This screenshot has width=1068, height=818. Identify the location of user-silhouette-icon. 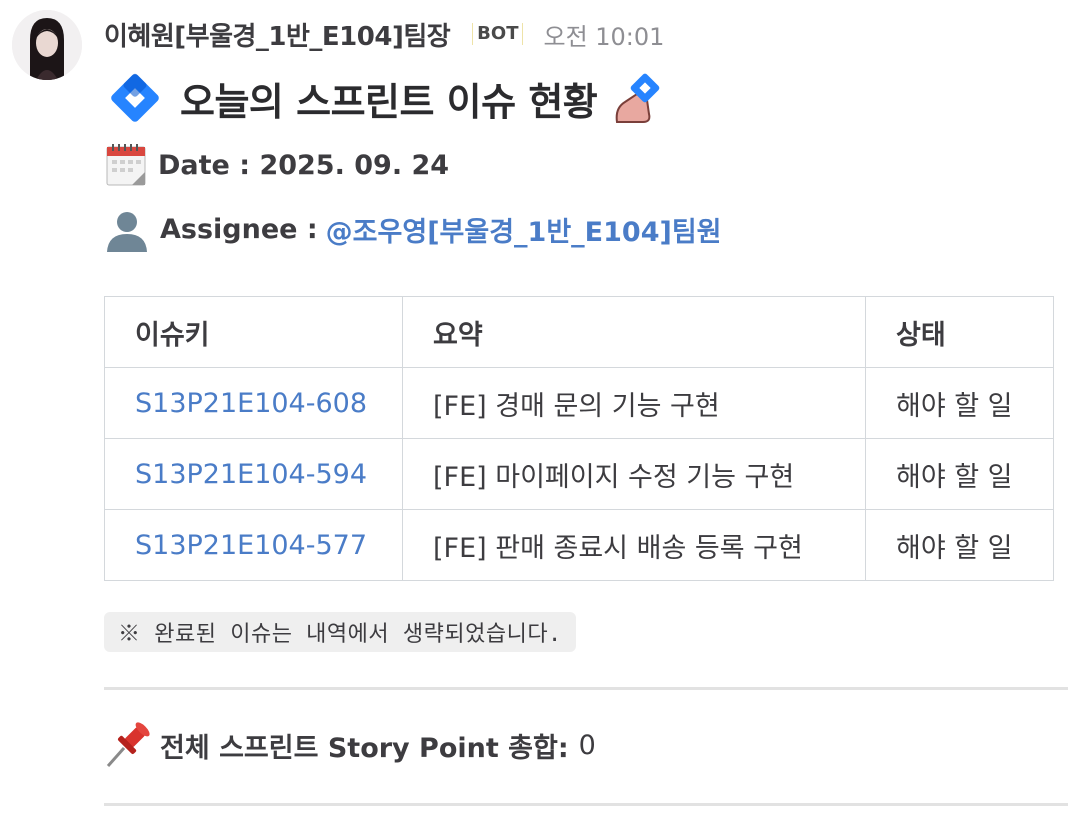
(127, 232).